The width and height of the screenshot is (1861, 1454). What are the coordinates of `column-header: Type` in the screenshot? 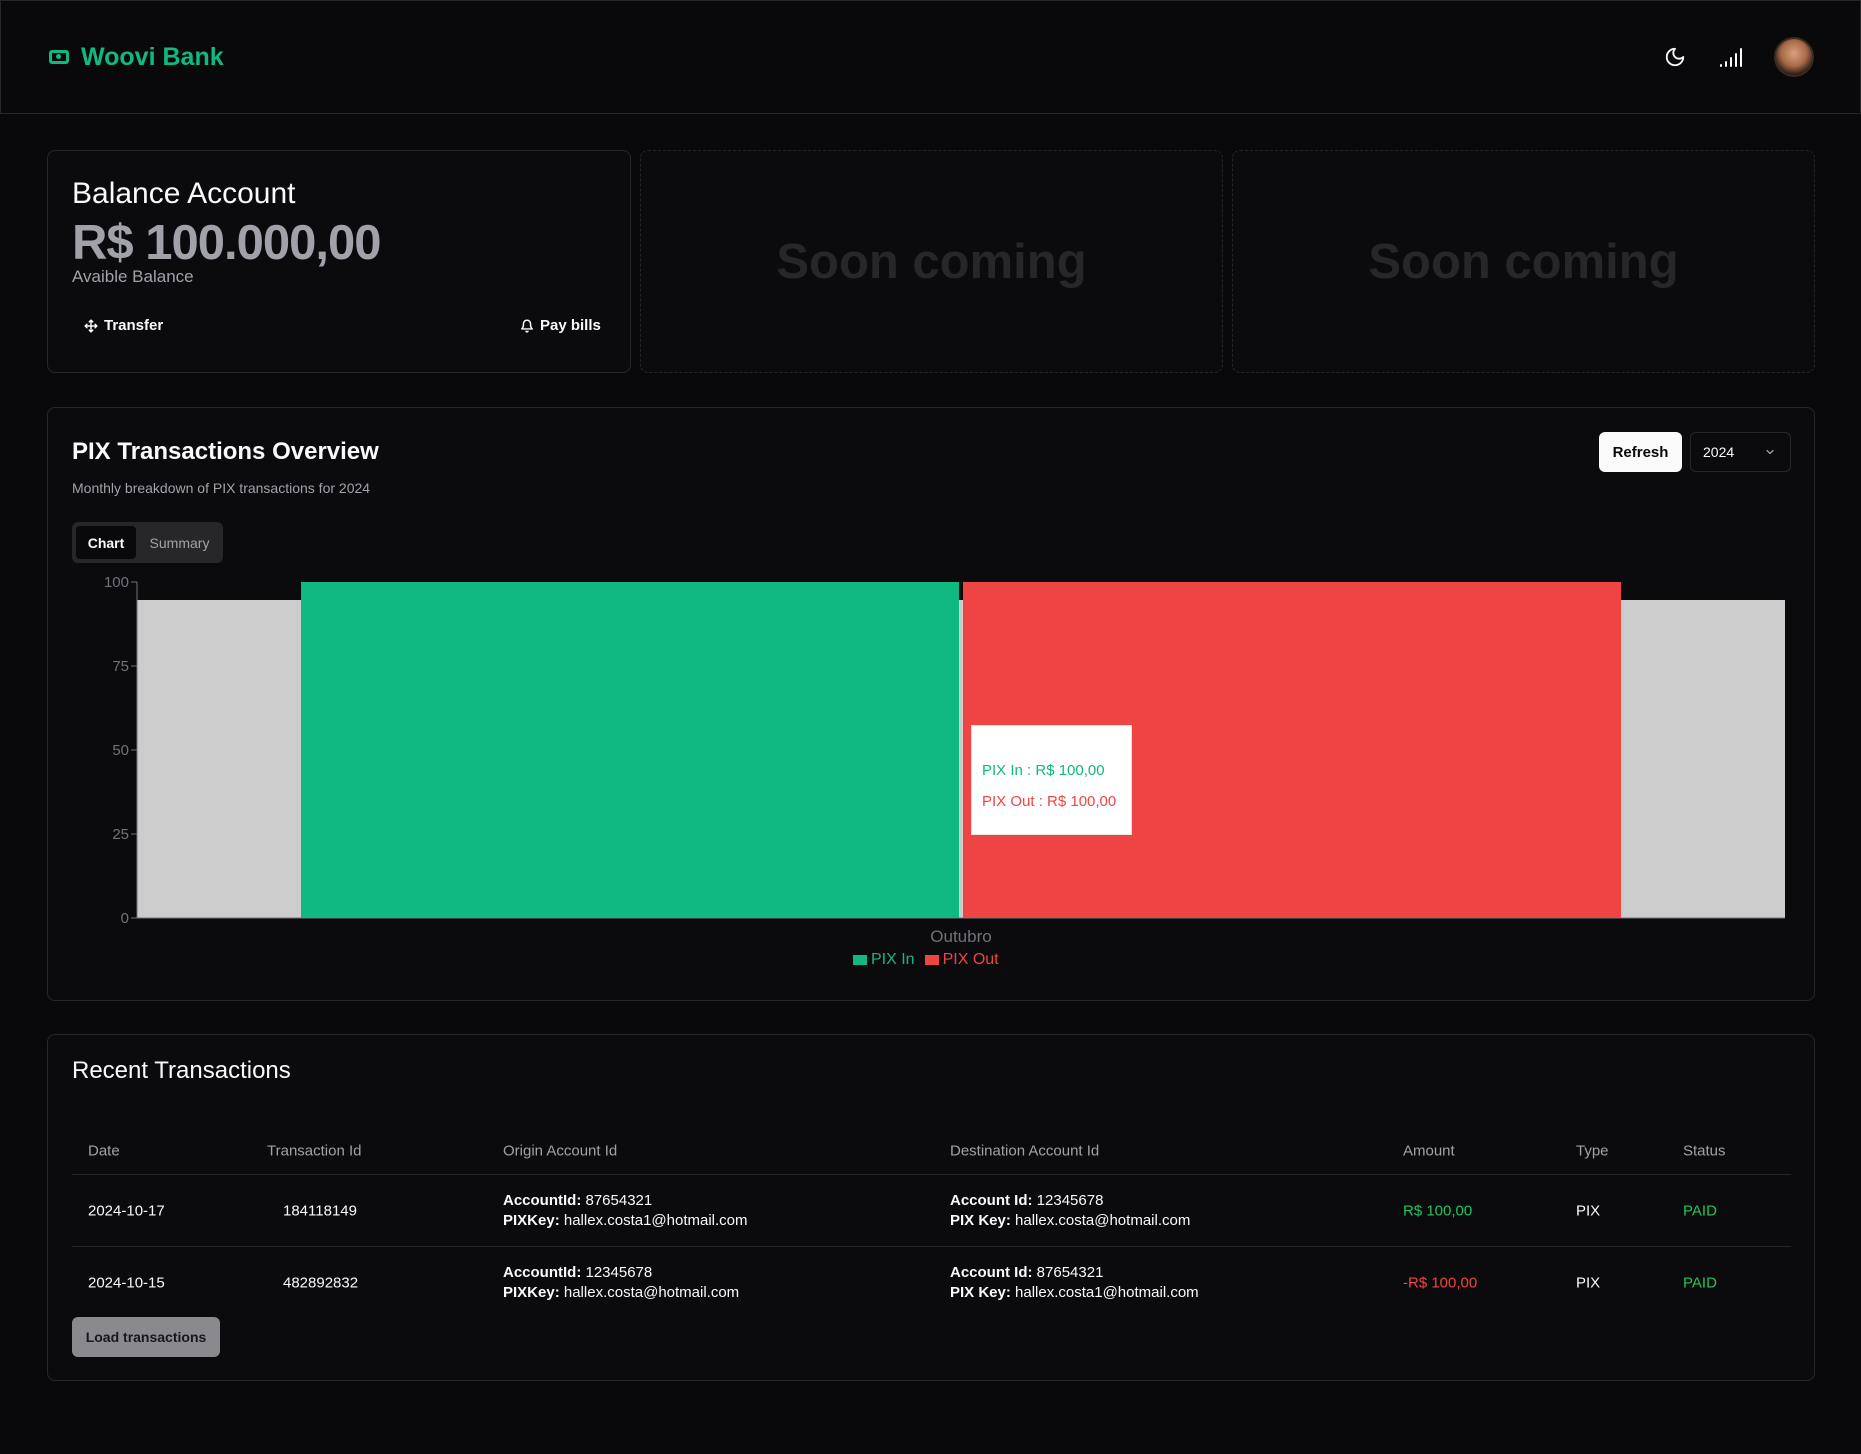 It's located at (1592, 1150).